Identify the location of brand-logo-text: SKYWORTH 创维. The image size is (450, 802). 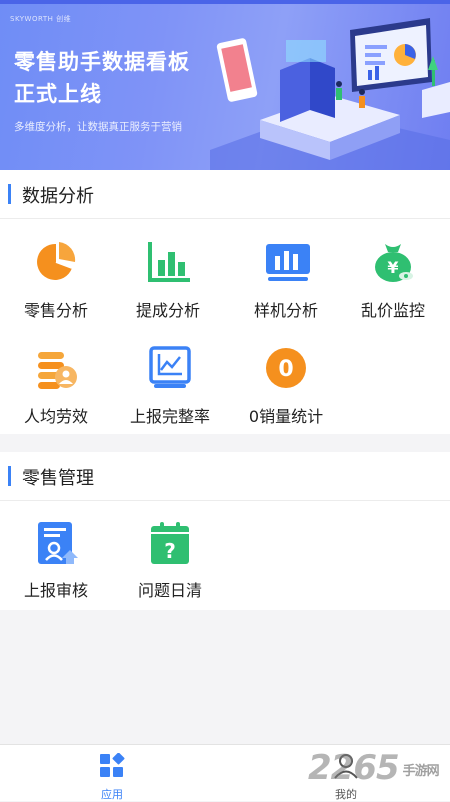
(41, 19).